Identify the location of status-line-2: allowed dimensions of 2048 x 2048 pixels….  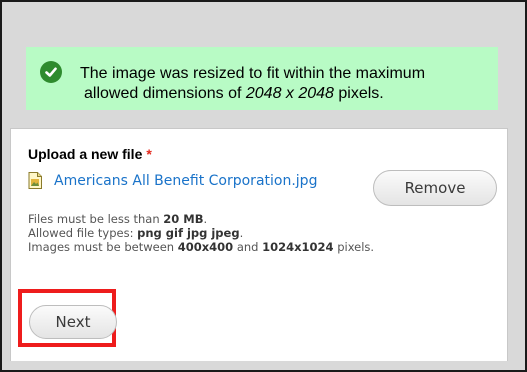
(234, 93).